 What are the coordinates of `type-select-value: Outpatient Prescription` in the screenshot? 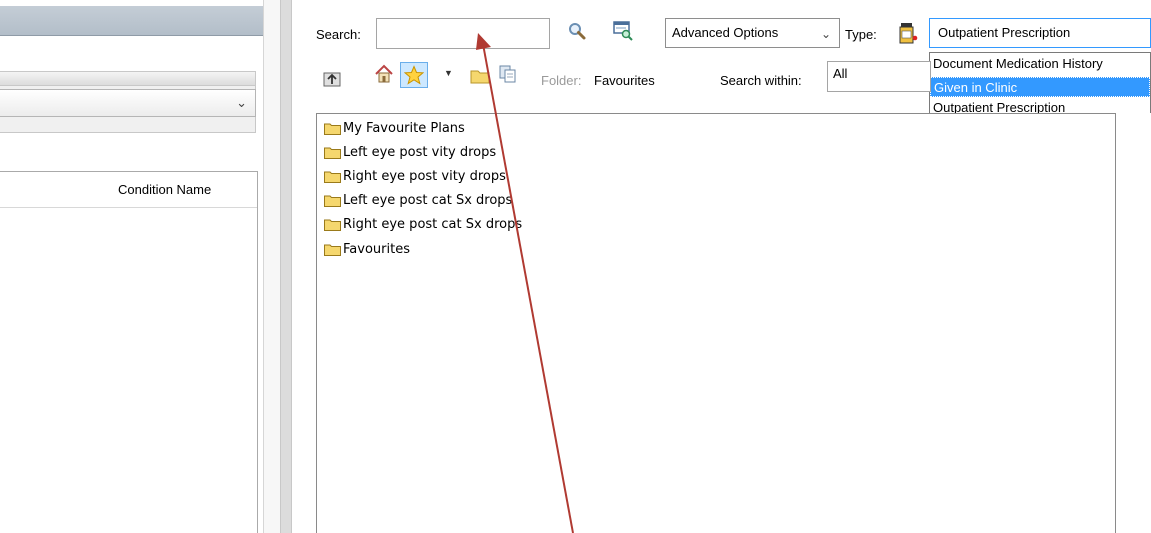 It's located at (1004, 32).